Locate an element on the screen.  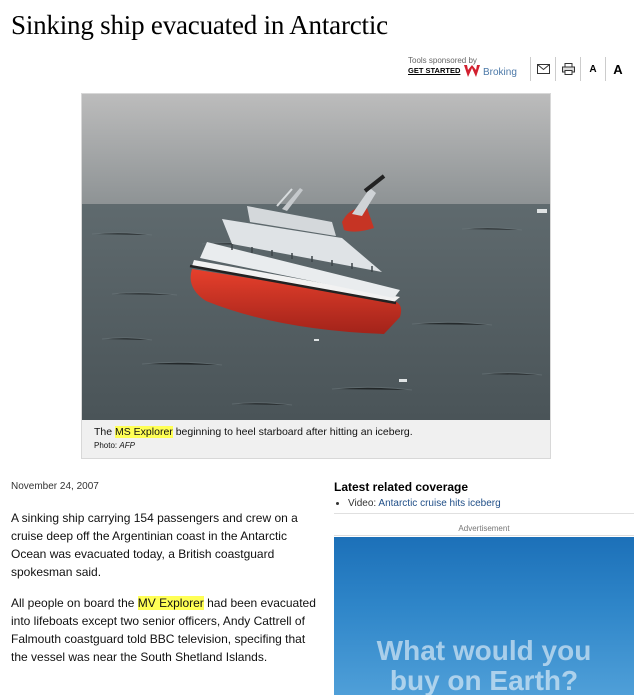
article-date: November 24, 2007 is located at coordinates (55, 486).